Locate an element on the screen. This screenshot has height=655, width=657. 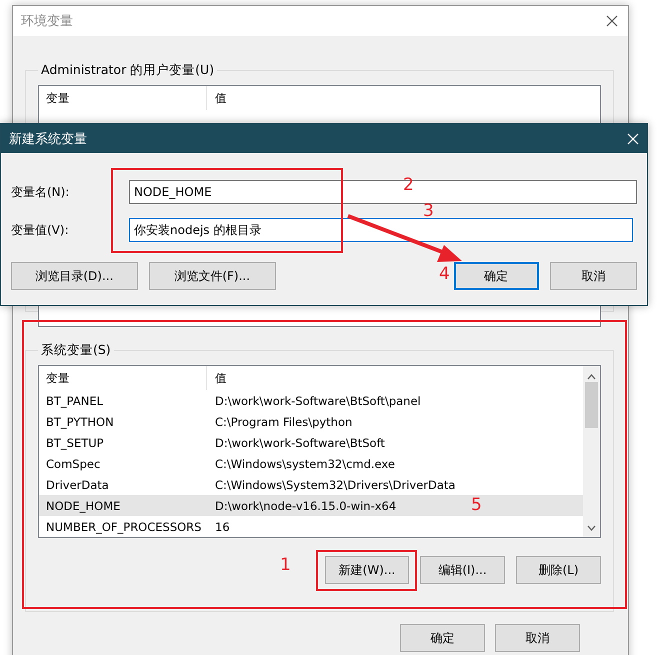
group-label: Administrator 的用户变量(U) is located at coordinates (128, 70).